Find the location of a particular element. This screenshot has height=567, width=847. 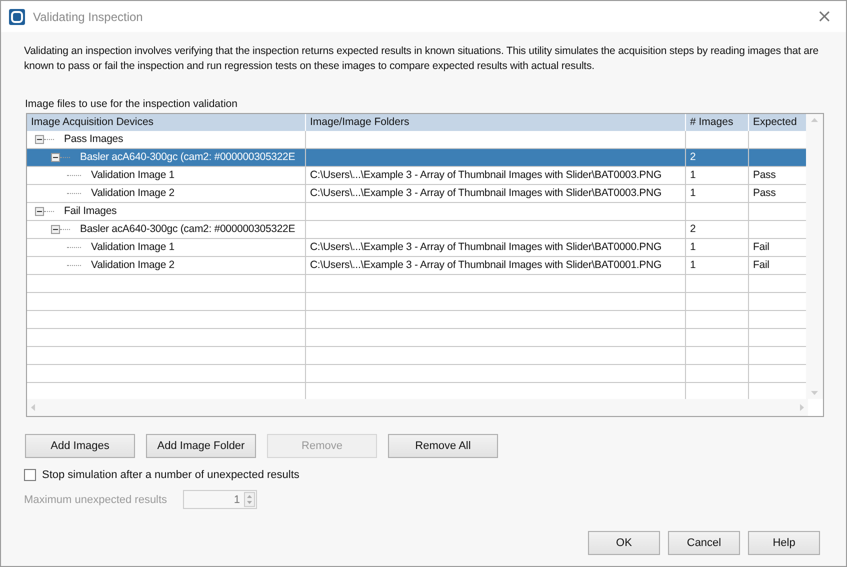

spinner-arrows-icon is located at coordinates (249, 499).